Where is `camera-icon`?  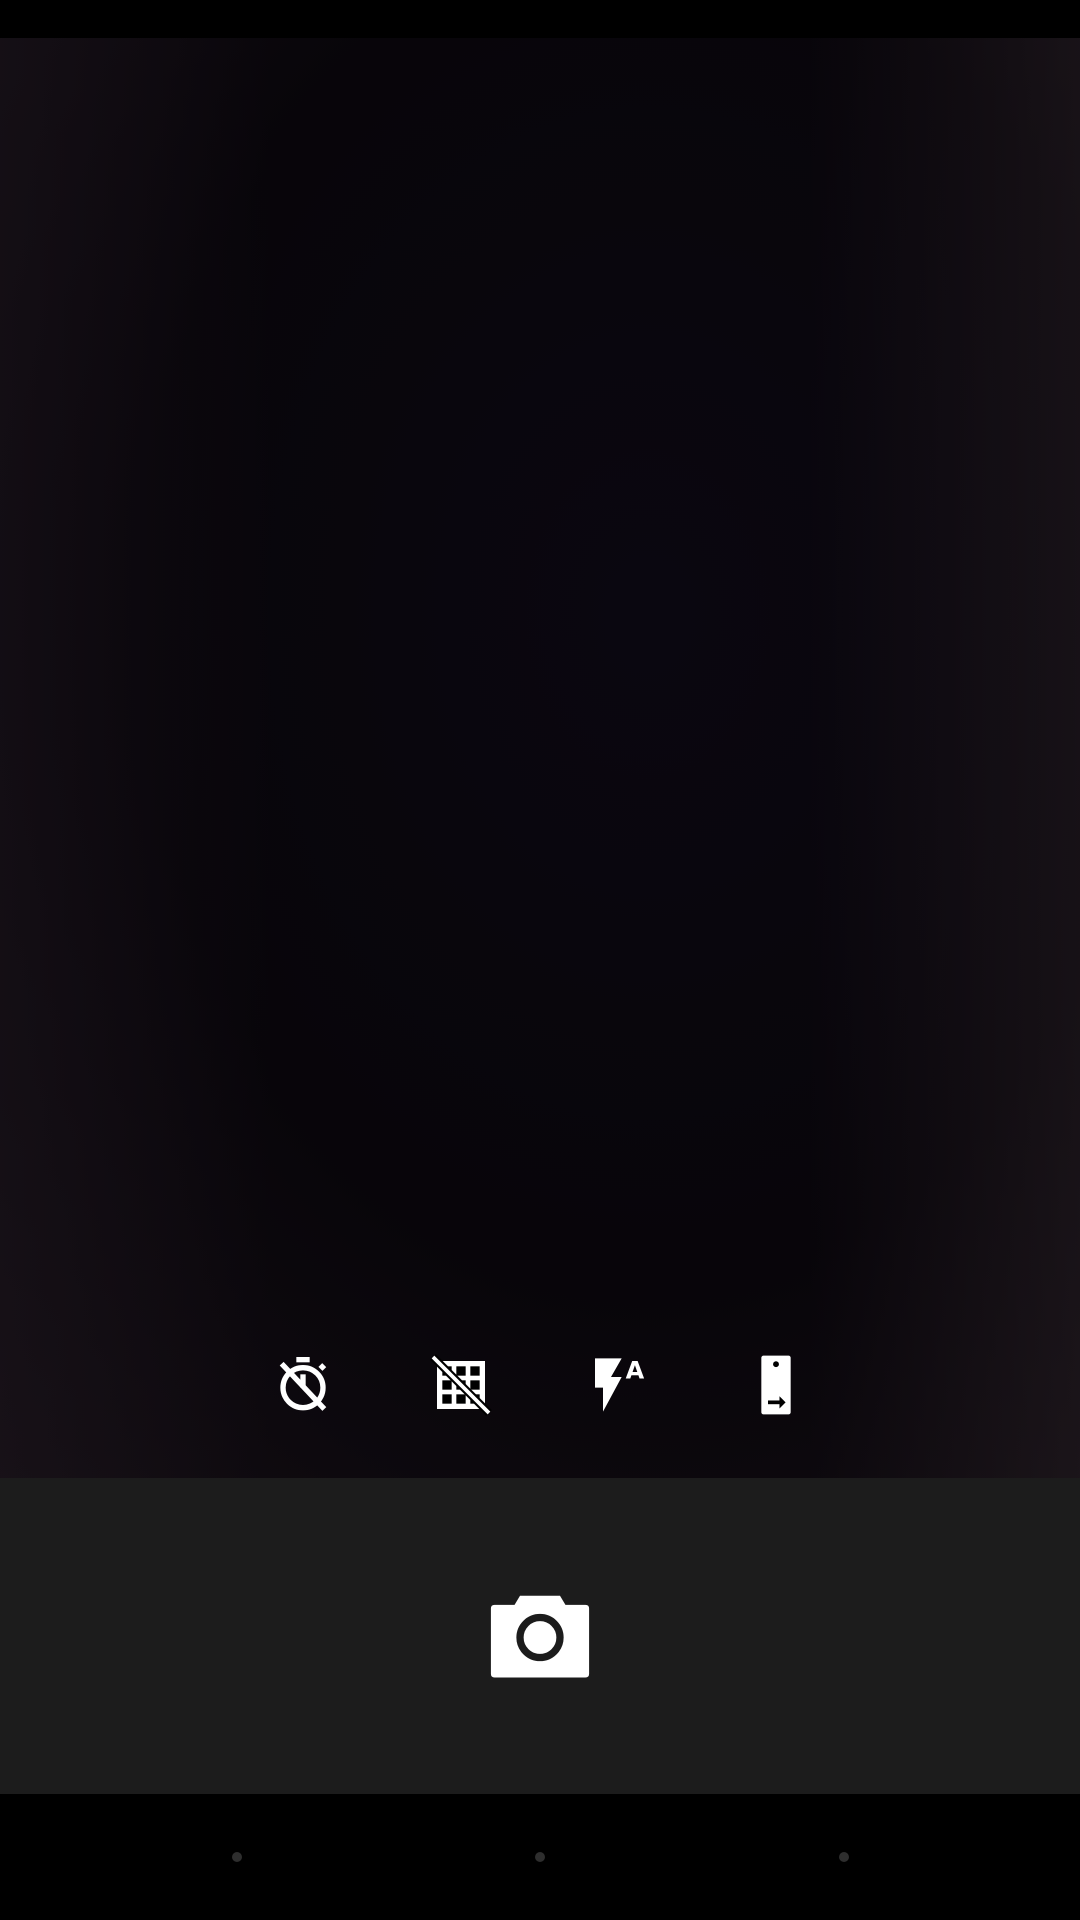
camera-icon is located at coordinates (540, 1636).